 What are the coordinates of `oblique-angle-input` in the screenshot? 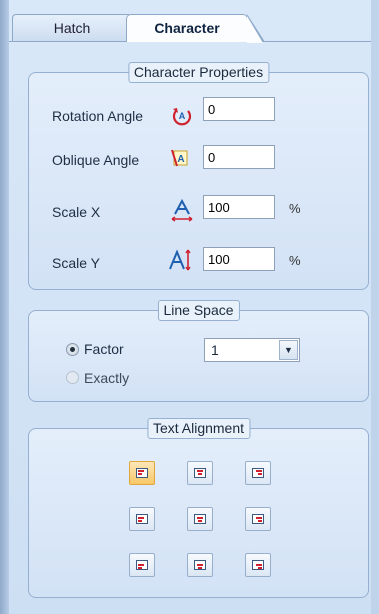 It's located at (239, 157).